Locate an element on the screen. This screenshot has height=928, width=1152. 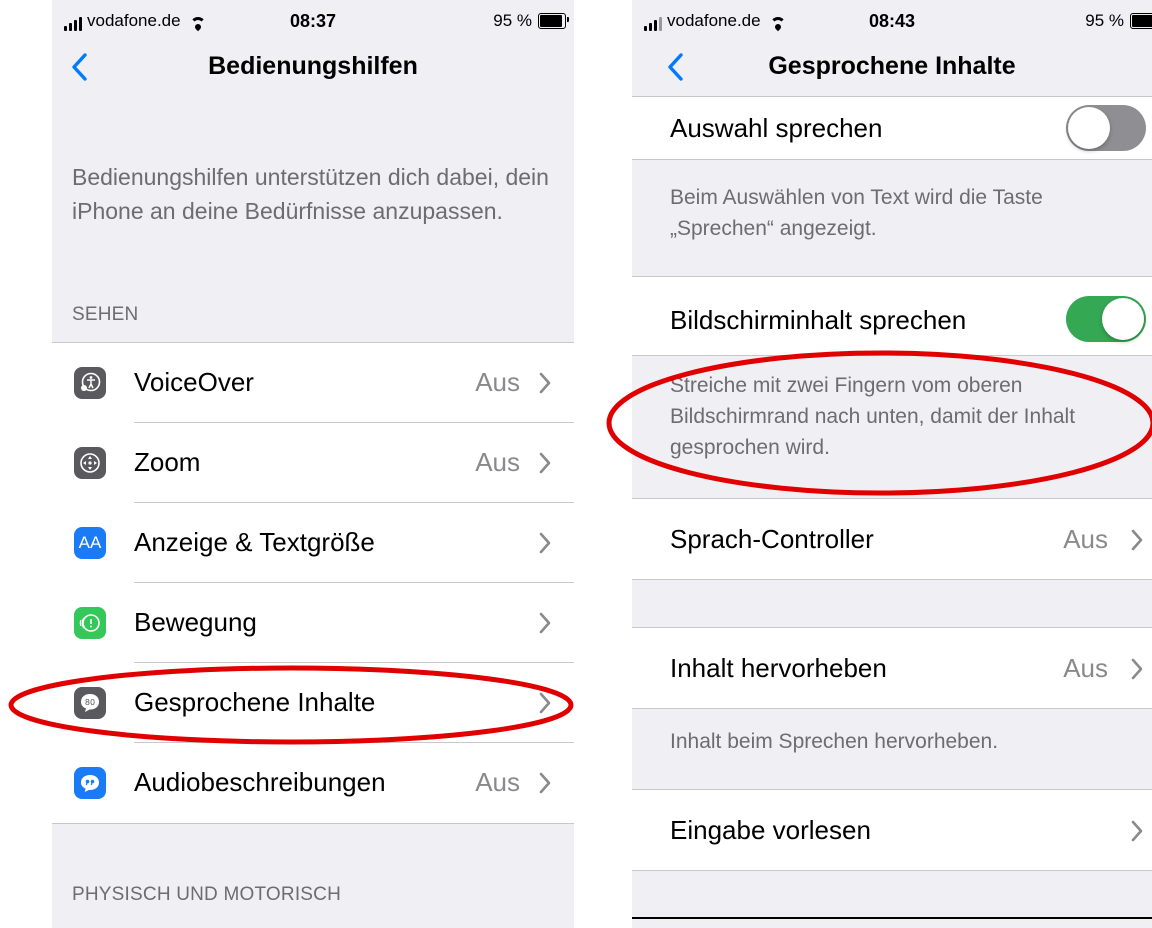
page-title: Bedienungshilfen is located at coordinates (313, 66).